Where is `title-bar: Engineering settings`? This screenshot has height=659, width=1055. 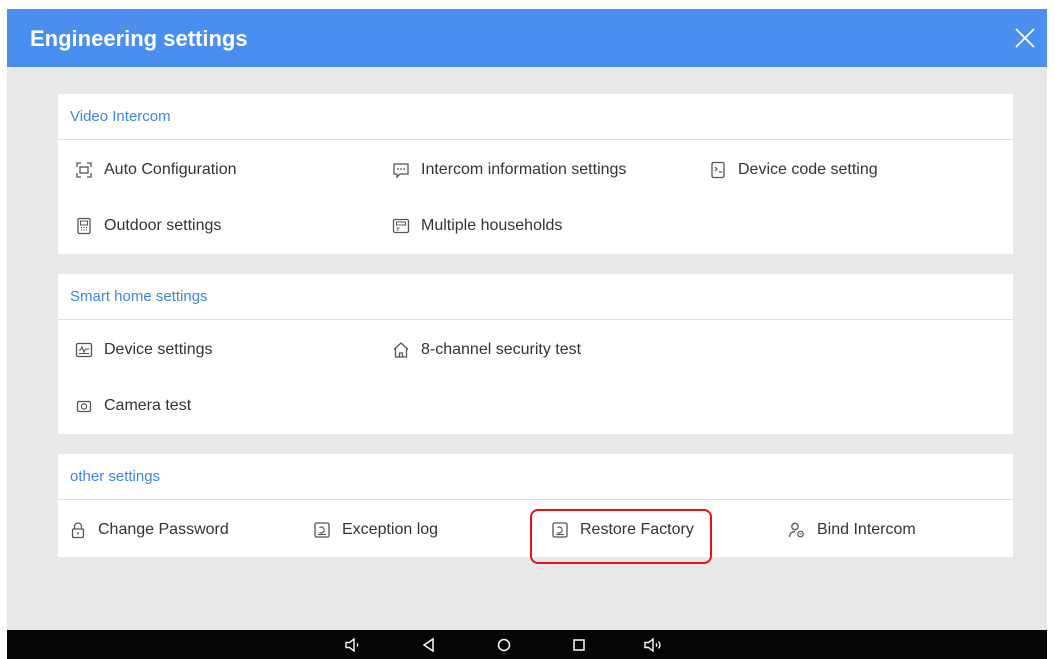 title-bar: Engineering settings is located at coordinates (527, 38).